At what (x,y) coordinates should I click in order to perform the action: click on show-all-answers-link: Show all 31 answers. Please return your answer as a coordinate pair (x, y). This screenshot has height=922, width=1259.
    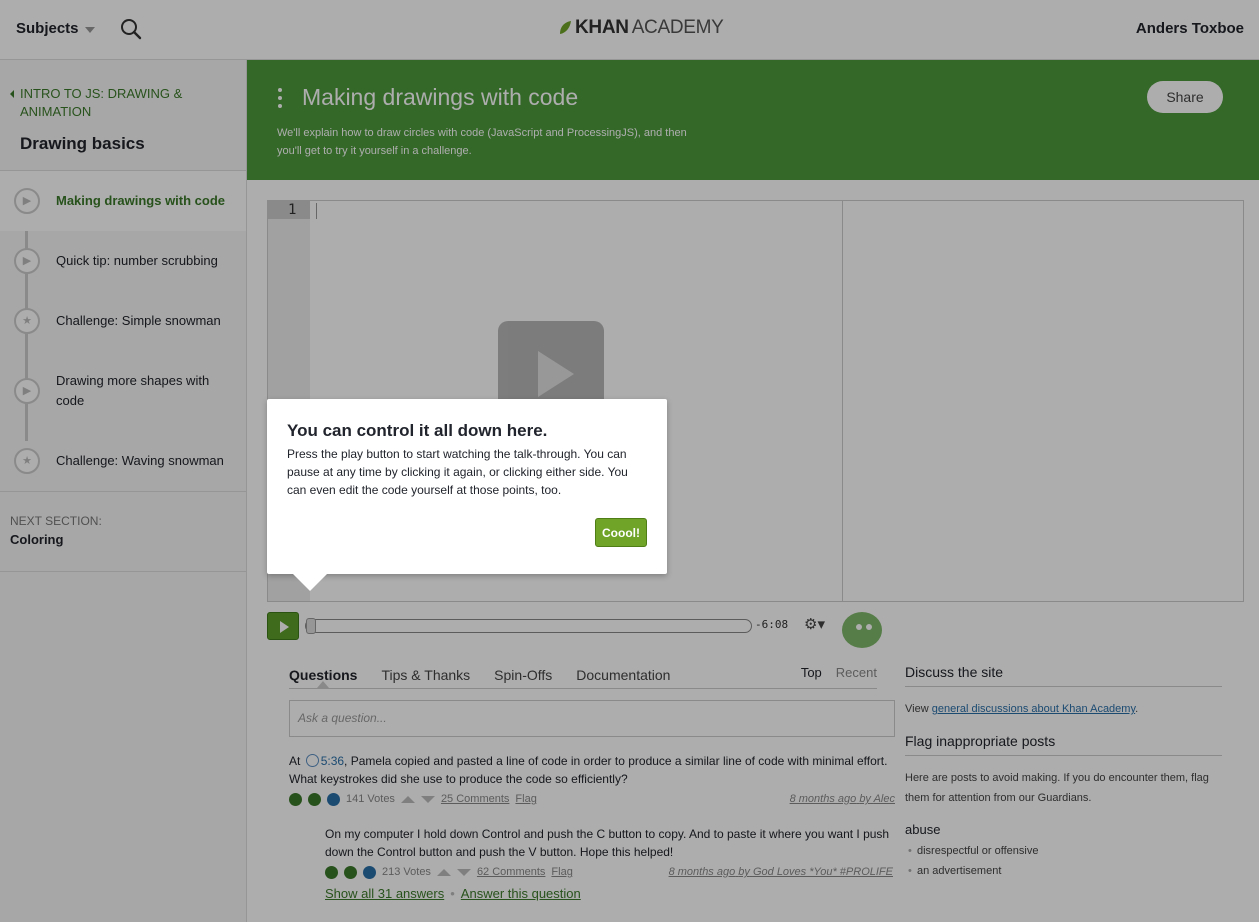
    Looking at the image, I should click on (384, 893).